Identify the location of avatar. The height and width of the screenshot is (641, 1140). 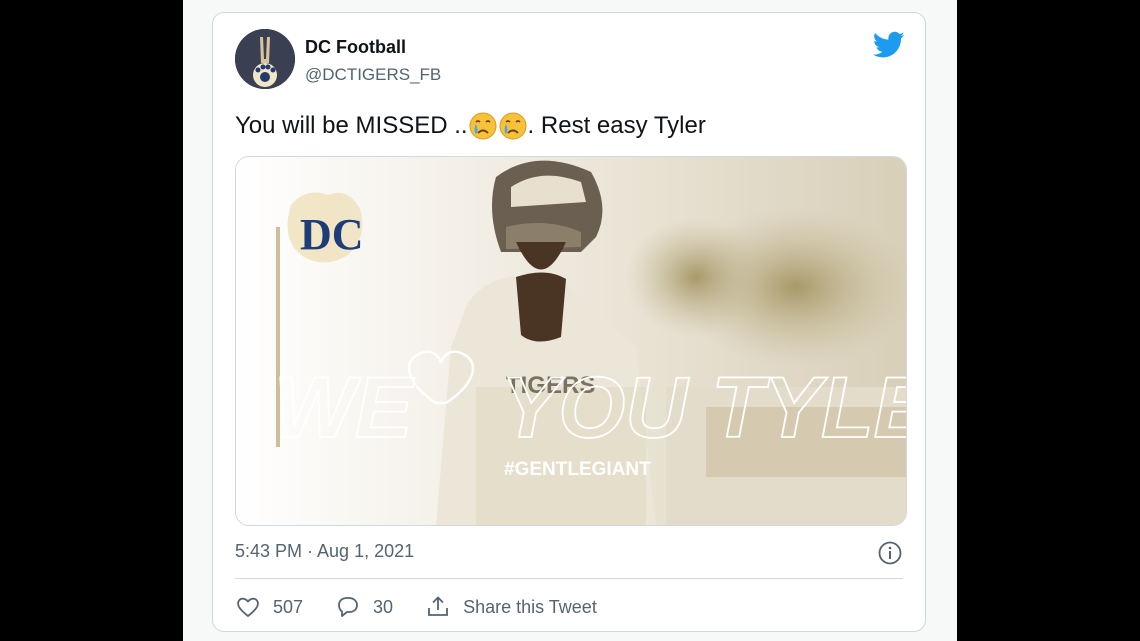
(265, 59).